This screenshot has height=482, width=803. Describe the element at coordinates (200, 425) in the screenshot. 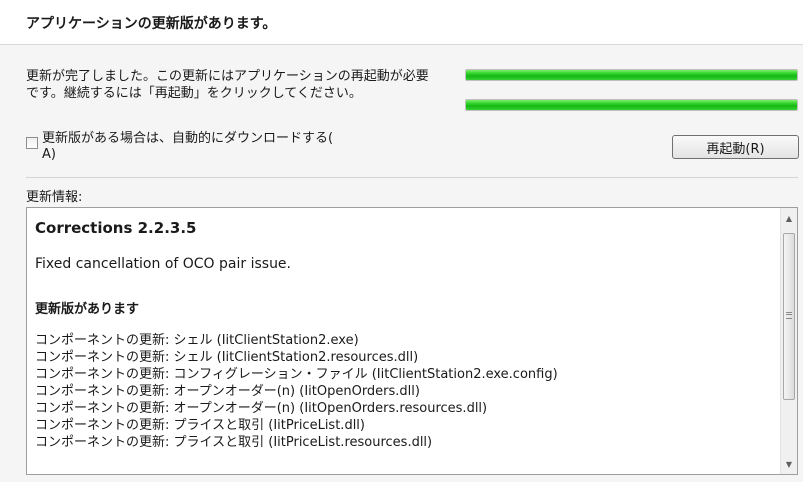

I see `list-item: コンポーネントの更新: プライスと取引 (IitPriceList.dll)` at that location.